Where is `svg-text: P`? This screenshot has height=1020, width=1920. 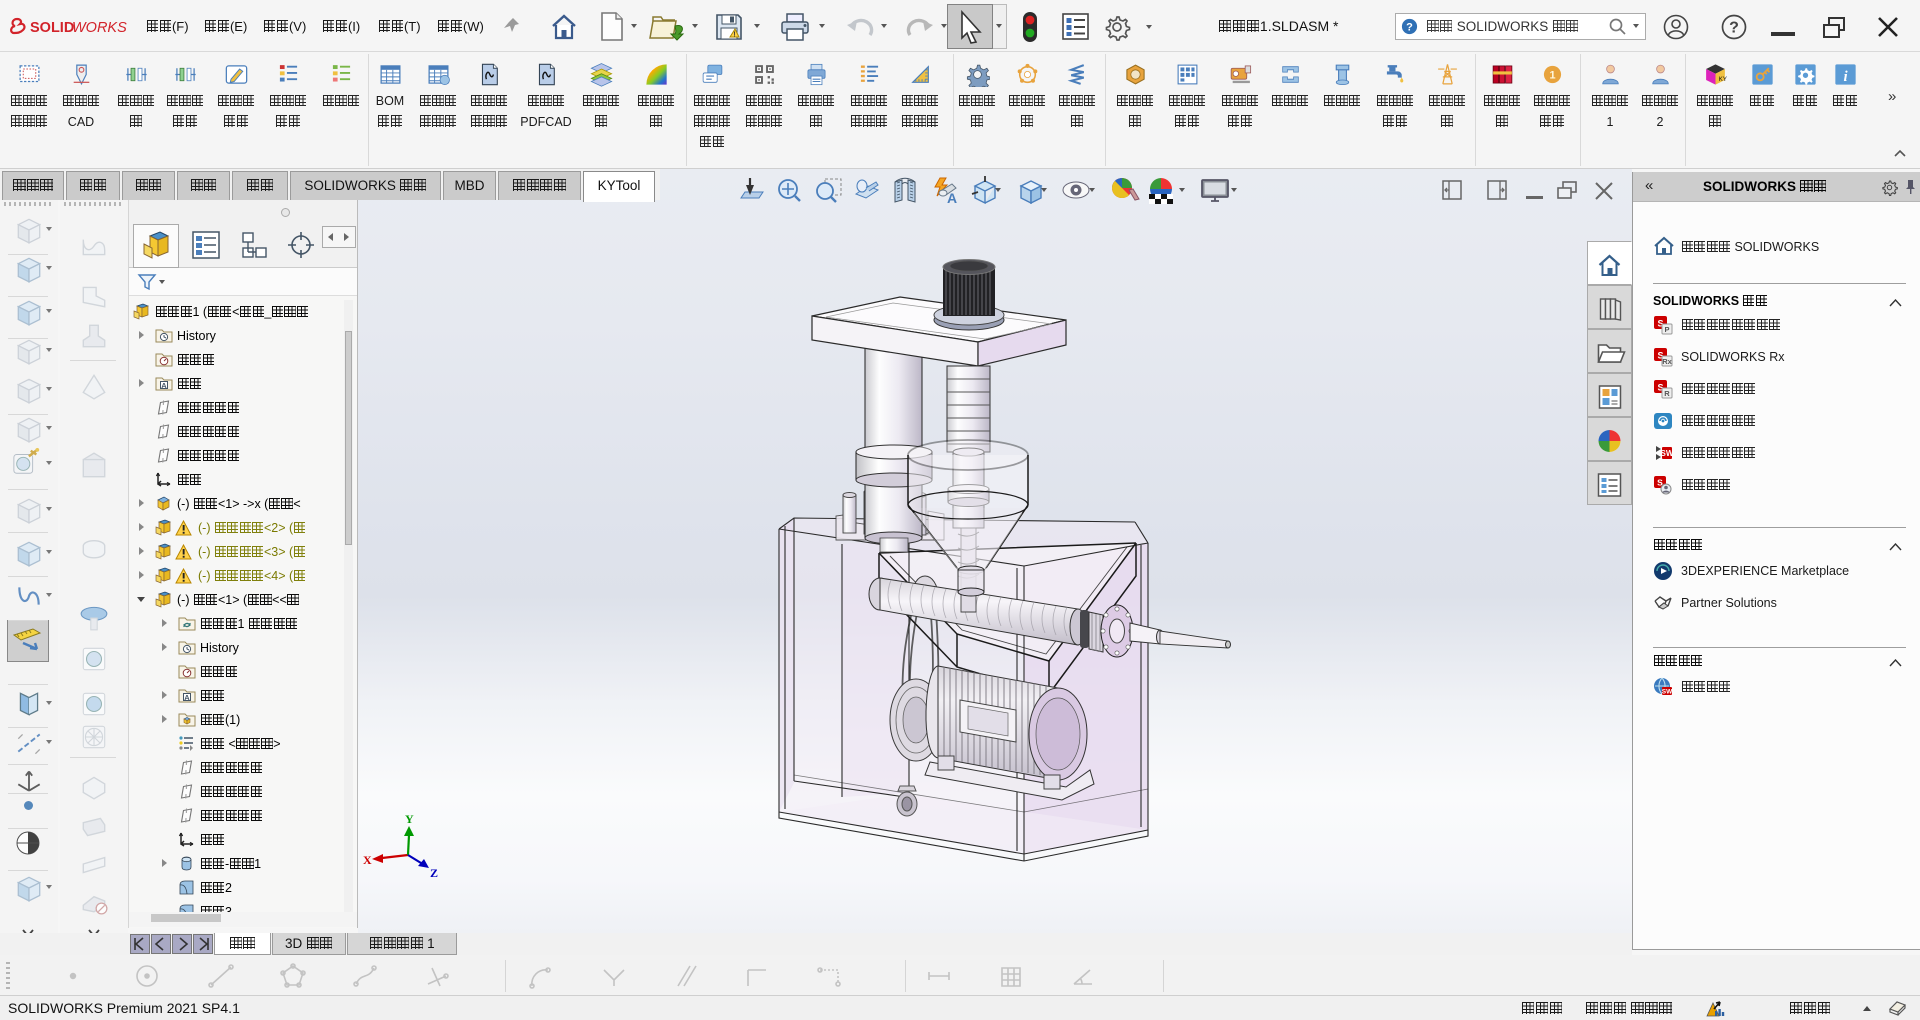
svg-text: P is located at coordinates (1666, 329).